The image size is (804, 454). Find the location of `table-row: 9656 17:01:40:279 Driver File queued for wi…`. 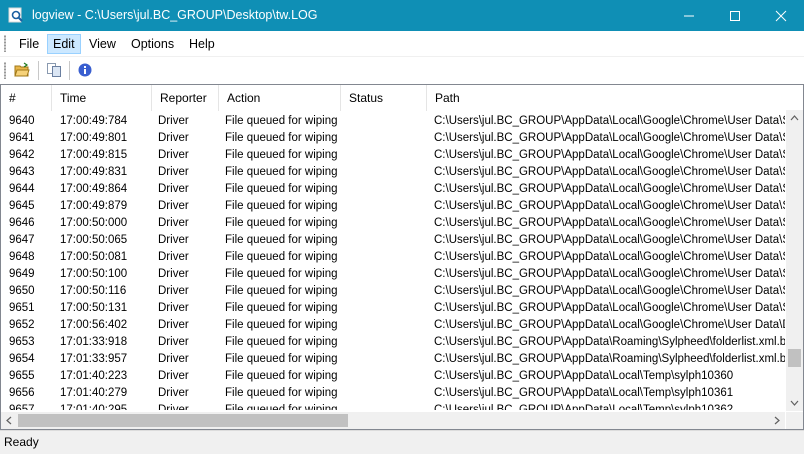

table-row: 9656 17:01:40:279 Driver File queued for wi… is located at coordinates (393, 392).